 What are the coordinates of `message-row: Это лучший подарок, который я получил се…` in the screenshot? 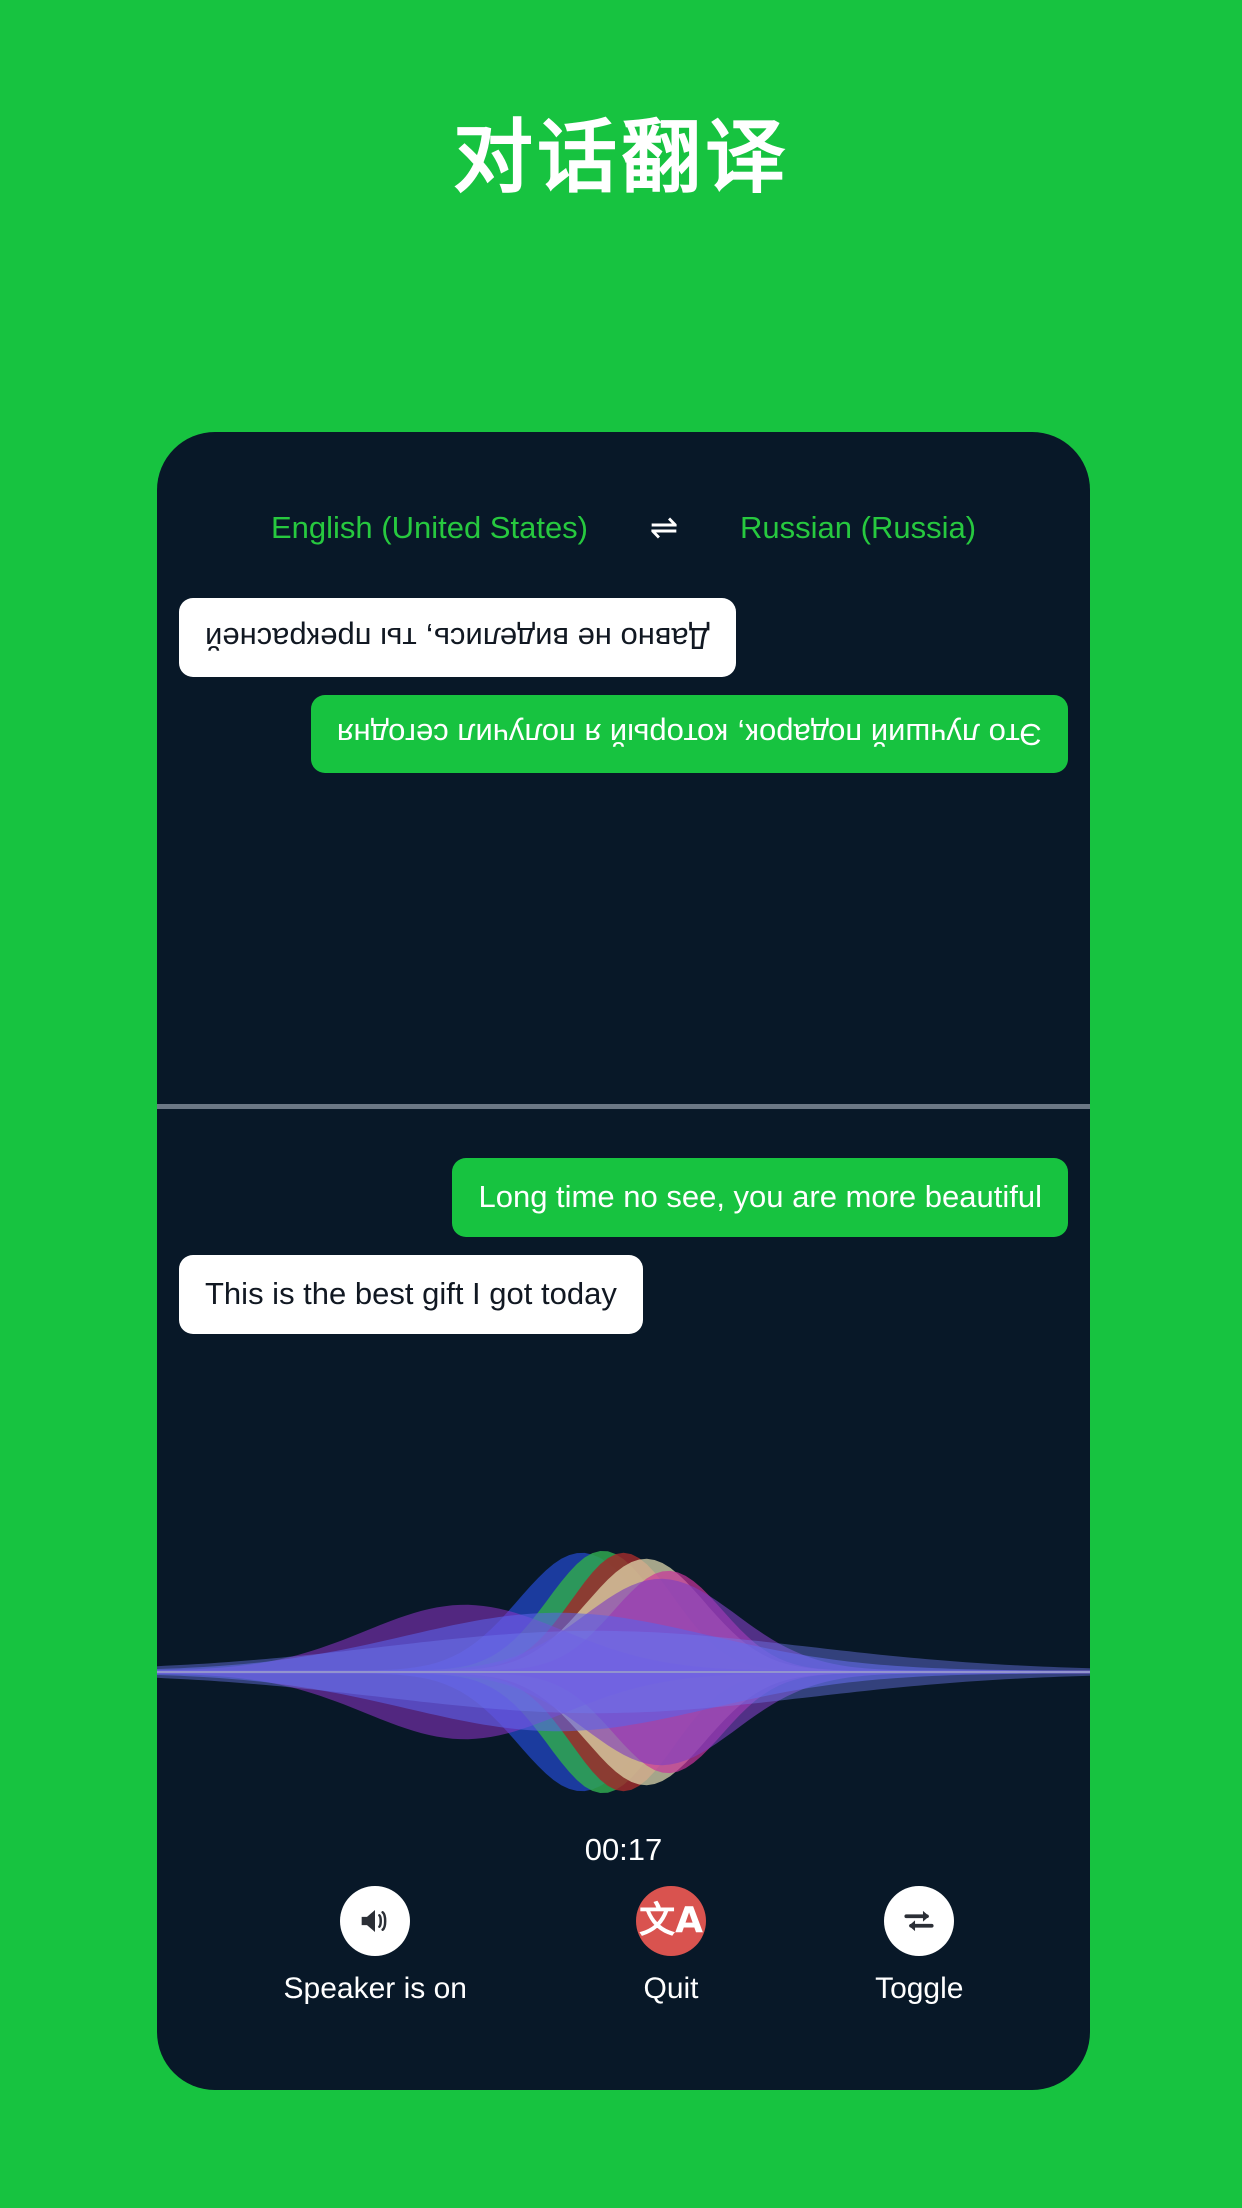 It's located at (623, 734).